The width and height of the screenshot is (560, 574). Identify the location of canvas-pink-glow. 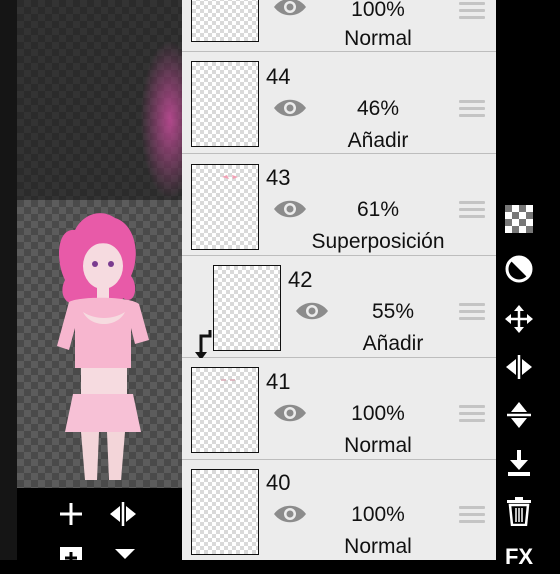
(161, 120).